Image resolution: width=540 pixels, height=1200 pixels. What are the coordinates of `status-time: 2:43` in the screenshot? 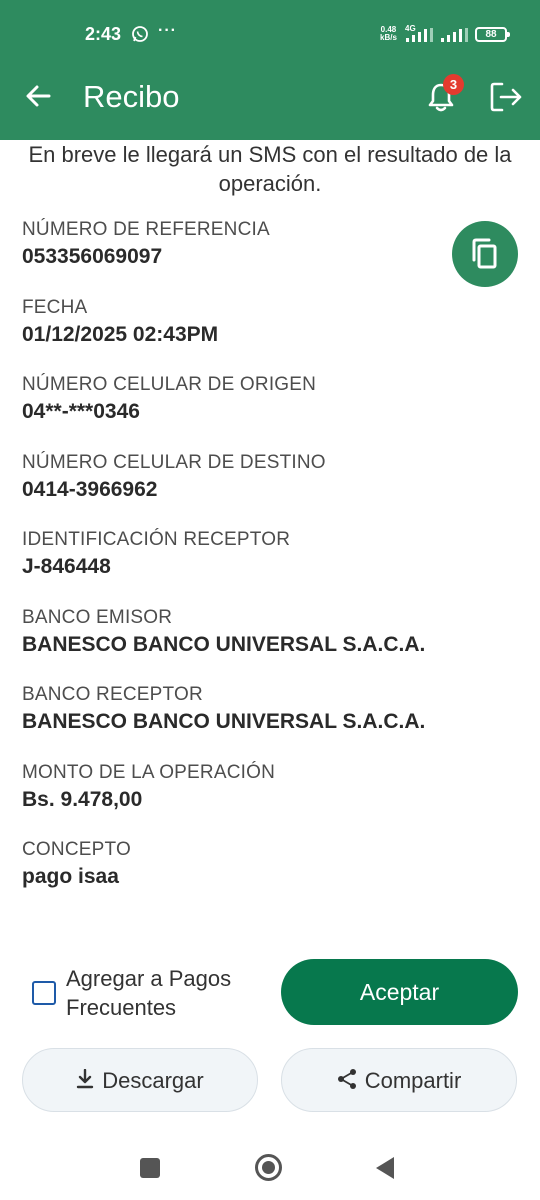 It's located at (103, 34).